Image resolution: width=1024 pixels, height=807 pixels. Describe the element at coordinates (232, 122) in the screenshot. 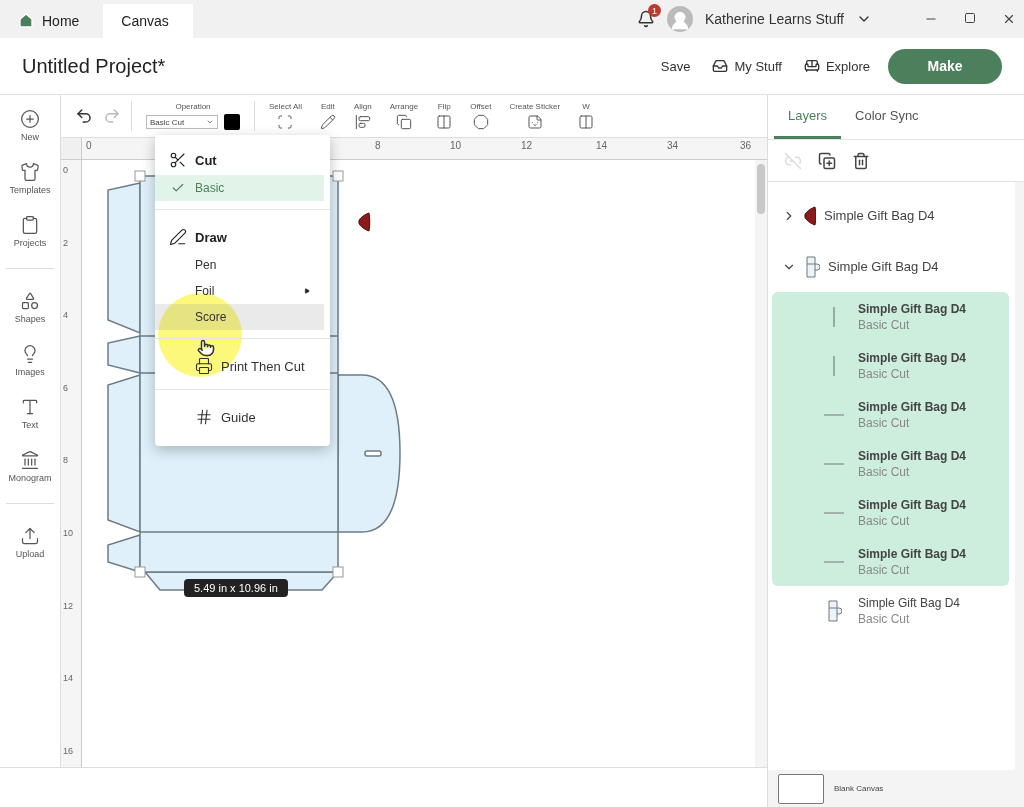

I see `color-swatch` at that location.